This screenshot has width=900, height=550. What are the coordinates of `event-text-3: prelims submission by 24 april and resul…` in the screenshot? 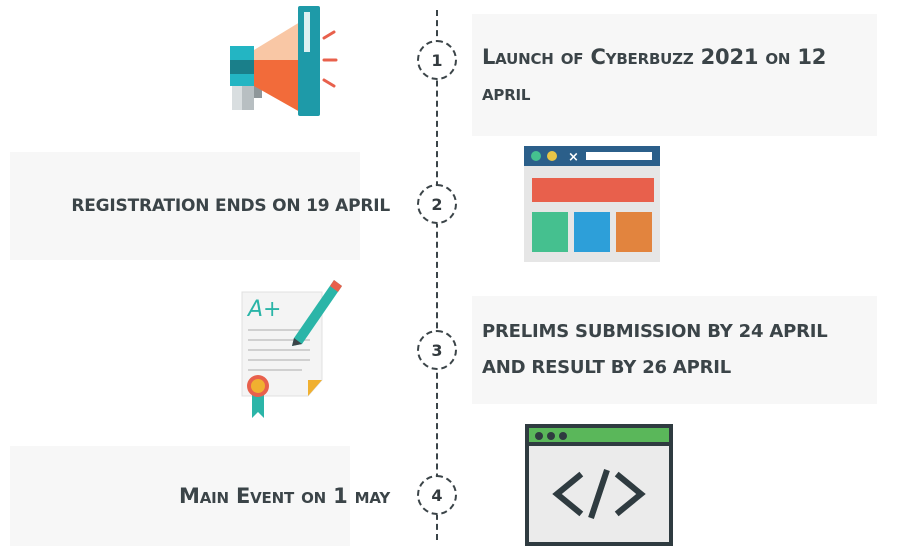 It's located at (655, 349).